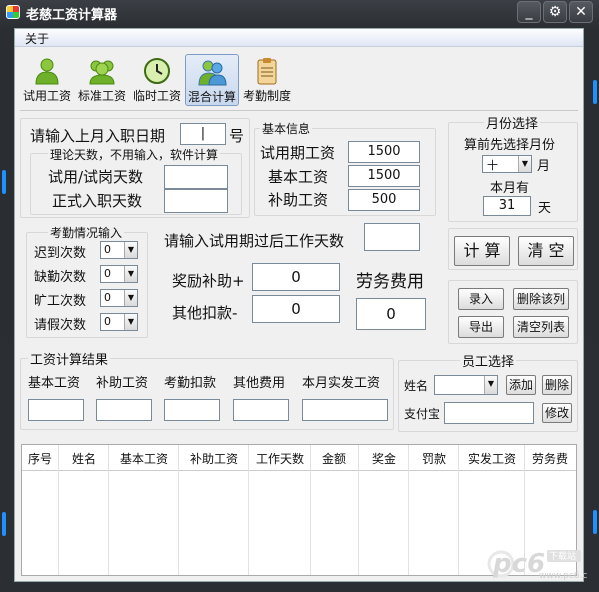 This screenshot has width=599, height=592. I want to click on minimize-button: _, so click(529, 12).